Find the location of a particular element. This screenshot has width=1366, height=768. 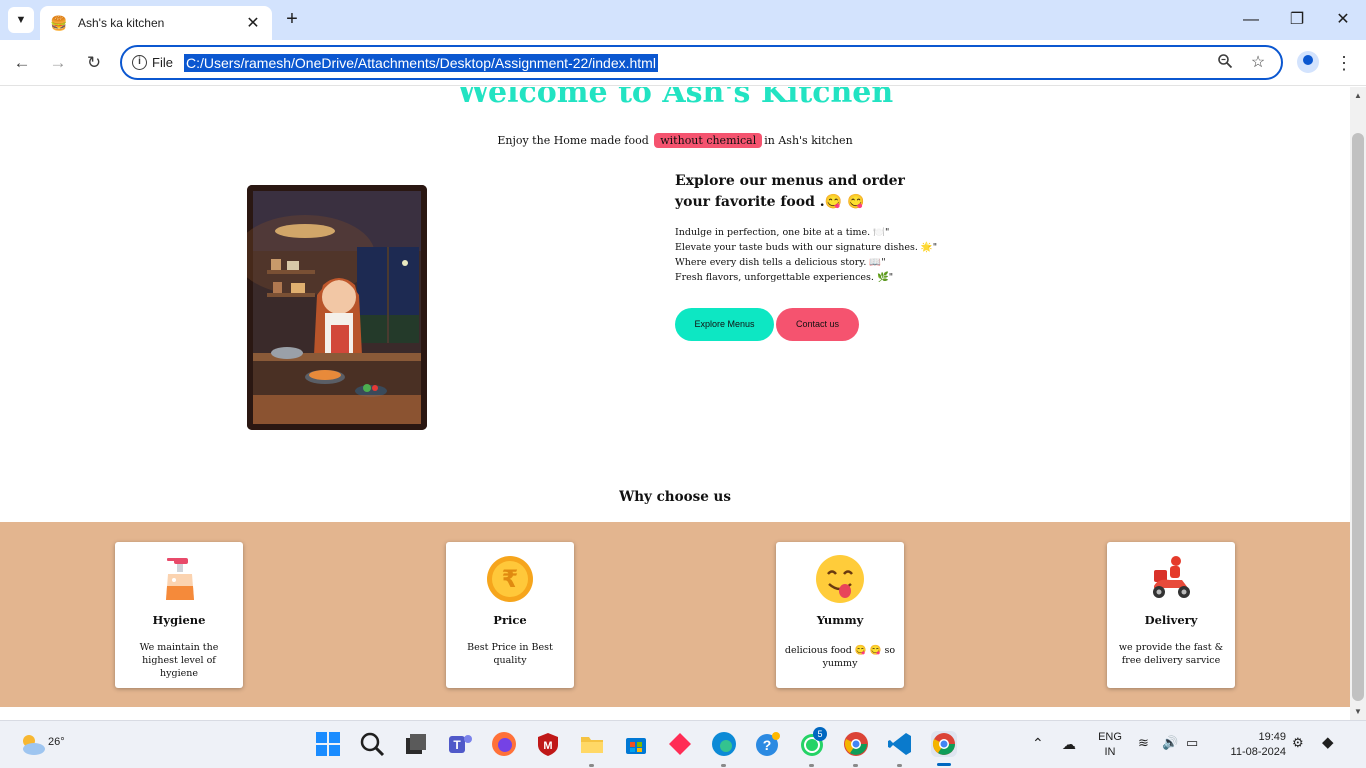

scheme-label: File is located at coordinates (162, 62).